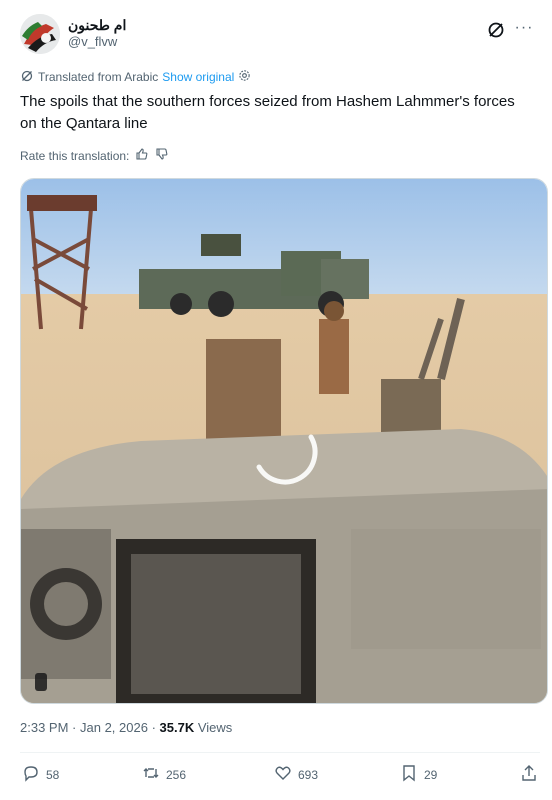 This screenshot has width=552, height=800. I want to click on share-button, so click(529, 774).